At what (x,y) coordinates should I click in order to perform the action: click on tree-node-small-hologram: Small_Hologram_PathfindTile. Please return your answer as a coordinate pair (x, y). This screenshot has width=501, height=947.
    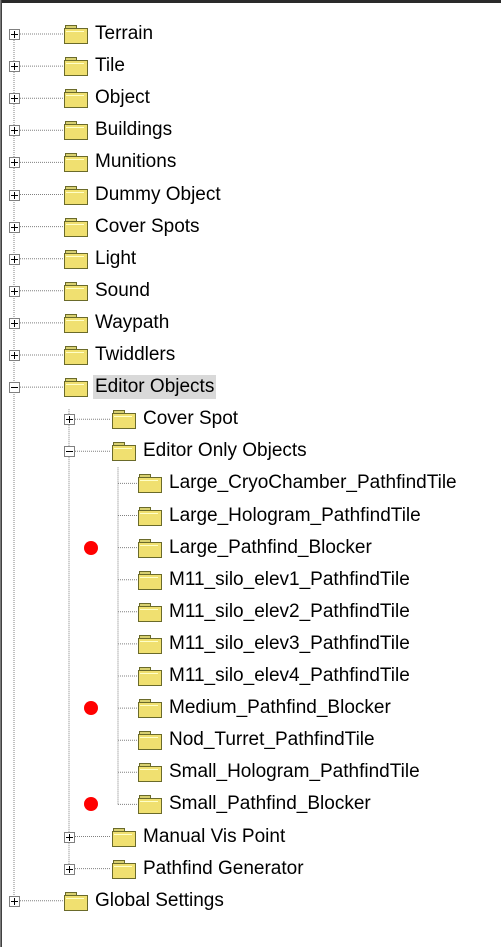
    Looking at the image, I should click on (250, 772).